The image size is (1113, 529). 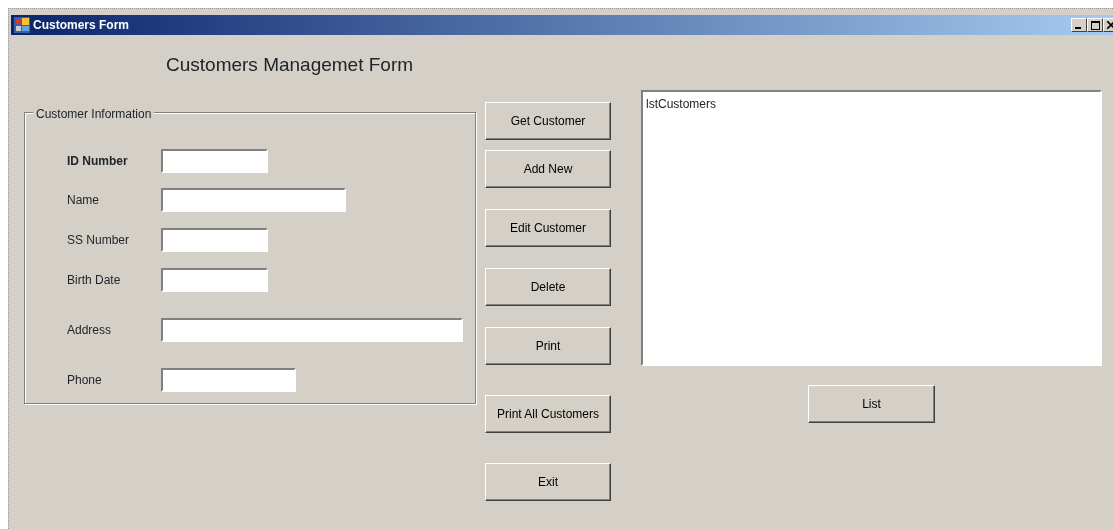 I want to click on list-item: lstCustomers, so click(x=871, y=104).